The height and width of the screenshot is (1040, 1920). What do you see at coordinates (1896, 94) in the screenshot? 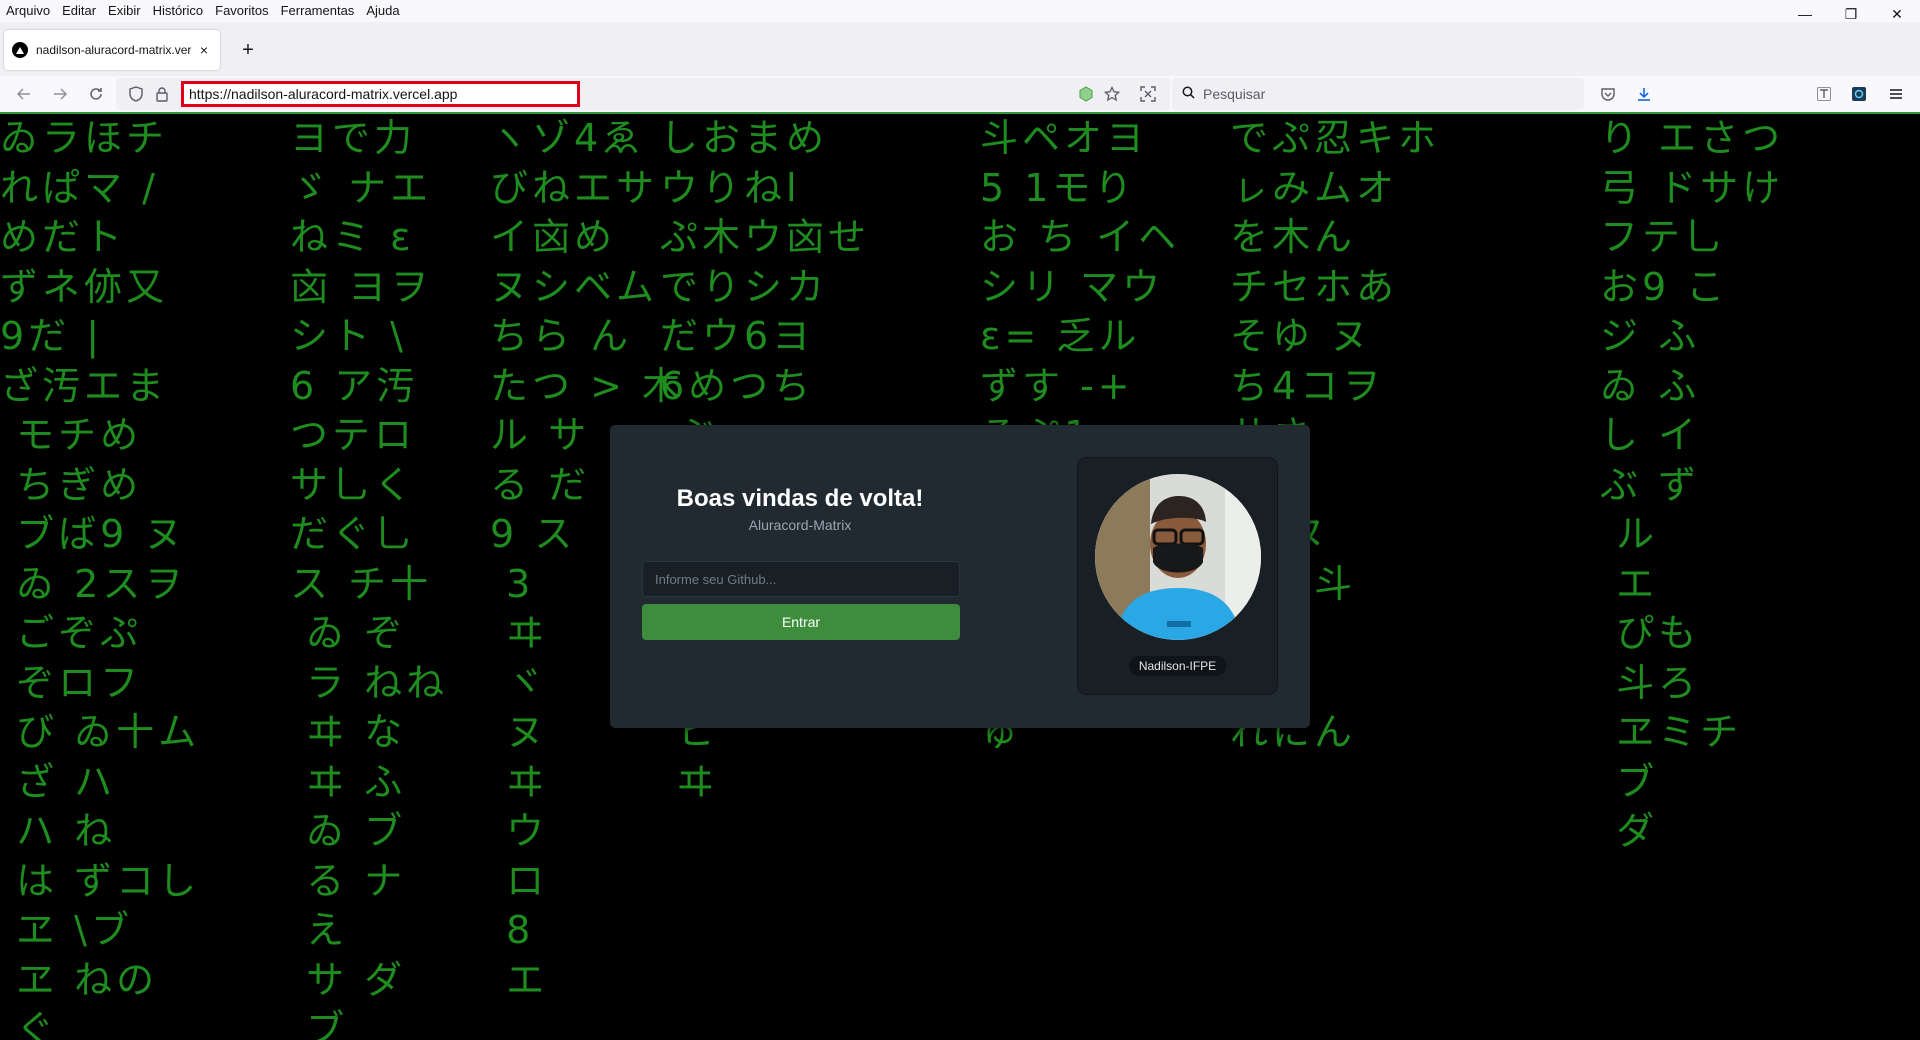
I see `menu-icon` at bounding box center [1896, 94].